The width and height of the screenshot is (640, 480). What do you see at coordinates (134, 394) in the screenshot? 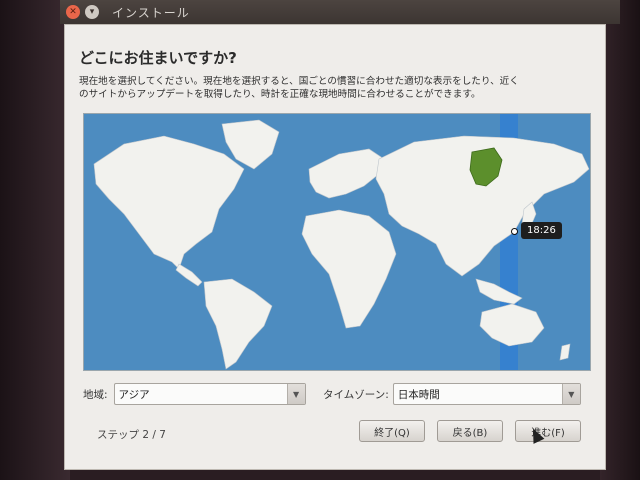
I see `region-value: アジア` at bounding box center [134, 394].